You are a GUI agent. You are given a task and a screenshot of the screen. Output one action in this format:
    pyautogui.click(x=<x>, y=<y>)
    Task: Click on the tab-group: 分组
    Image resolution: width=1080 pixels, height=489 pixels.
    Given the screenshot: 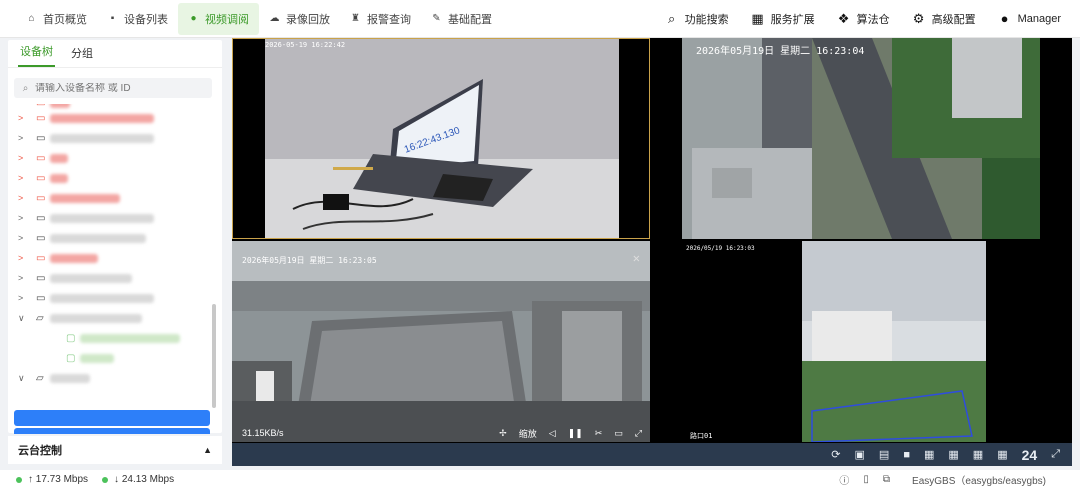 What is the action you would take?
    pyautogui.click(x=82, y=56)
    